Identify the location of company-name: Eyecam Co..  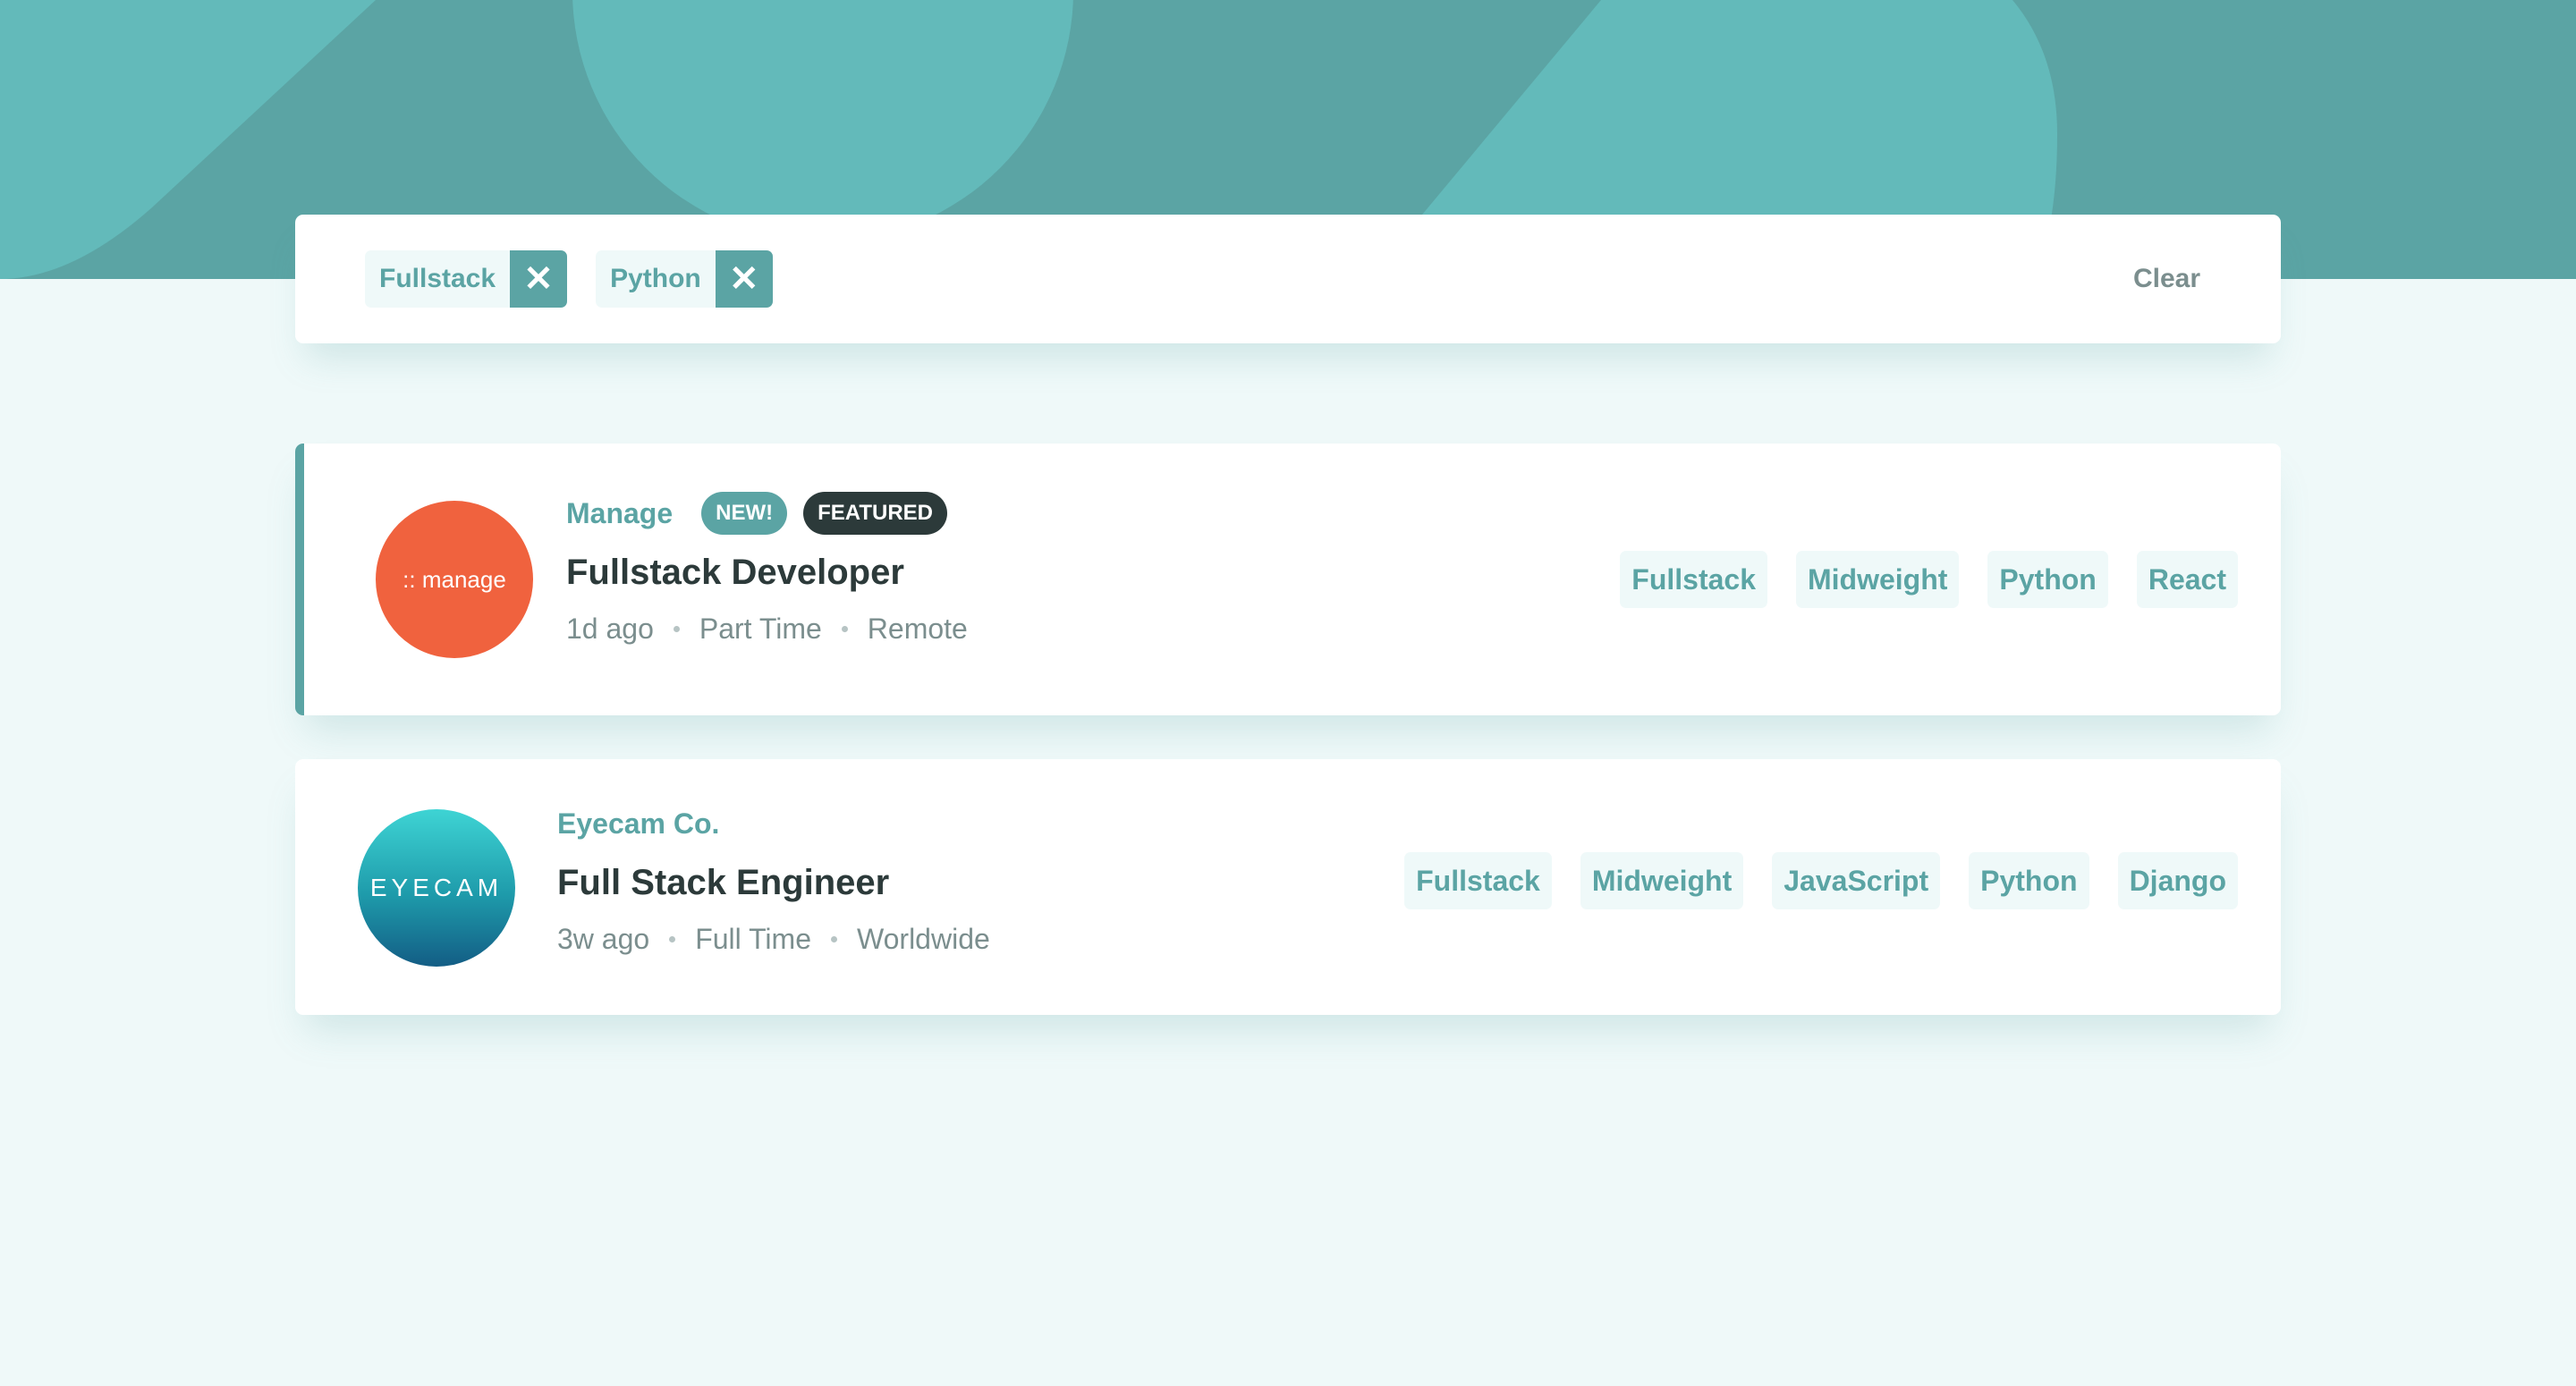
(638, 823).